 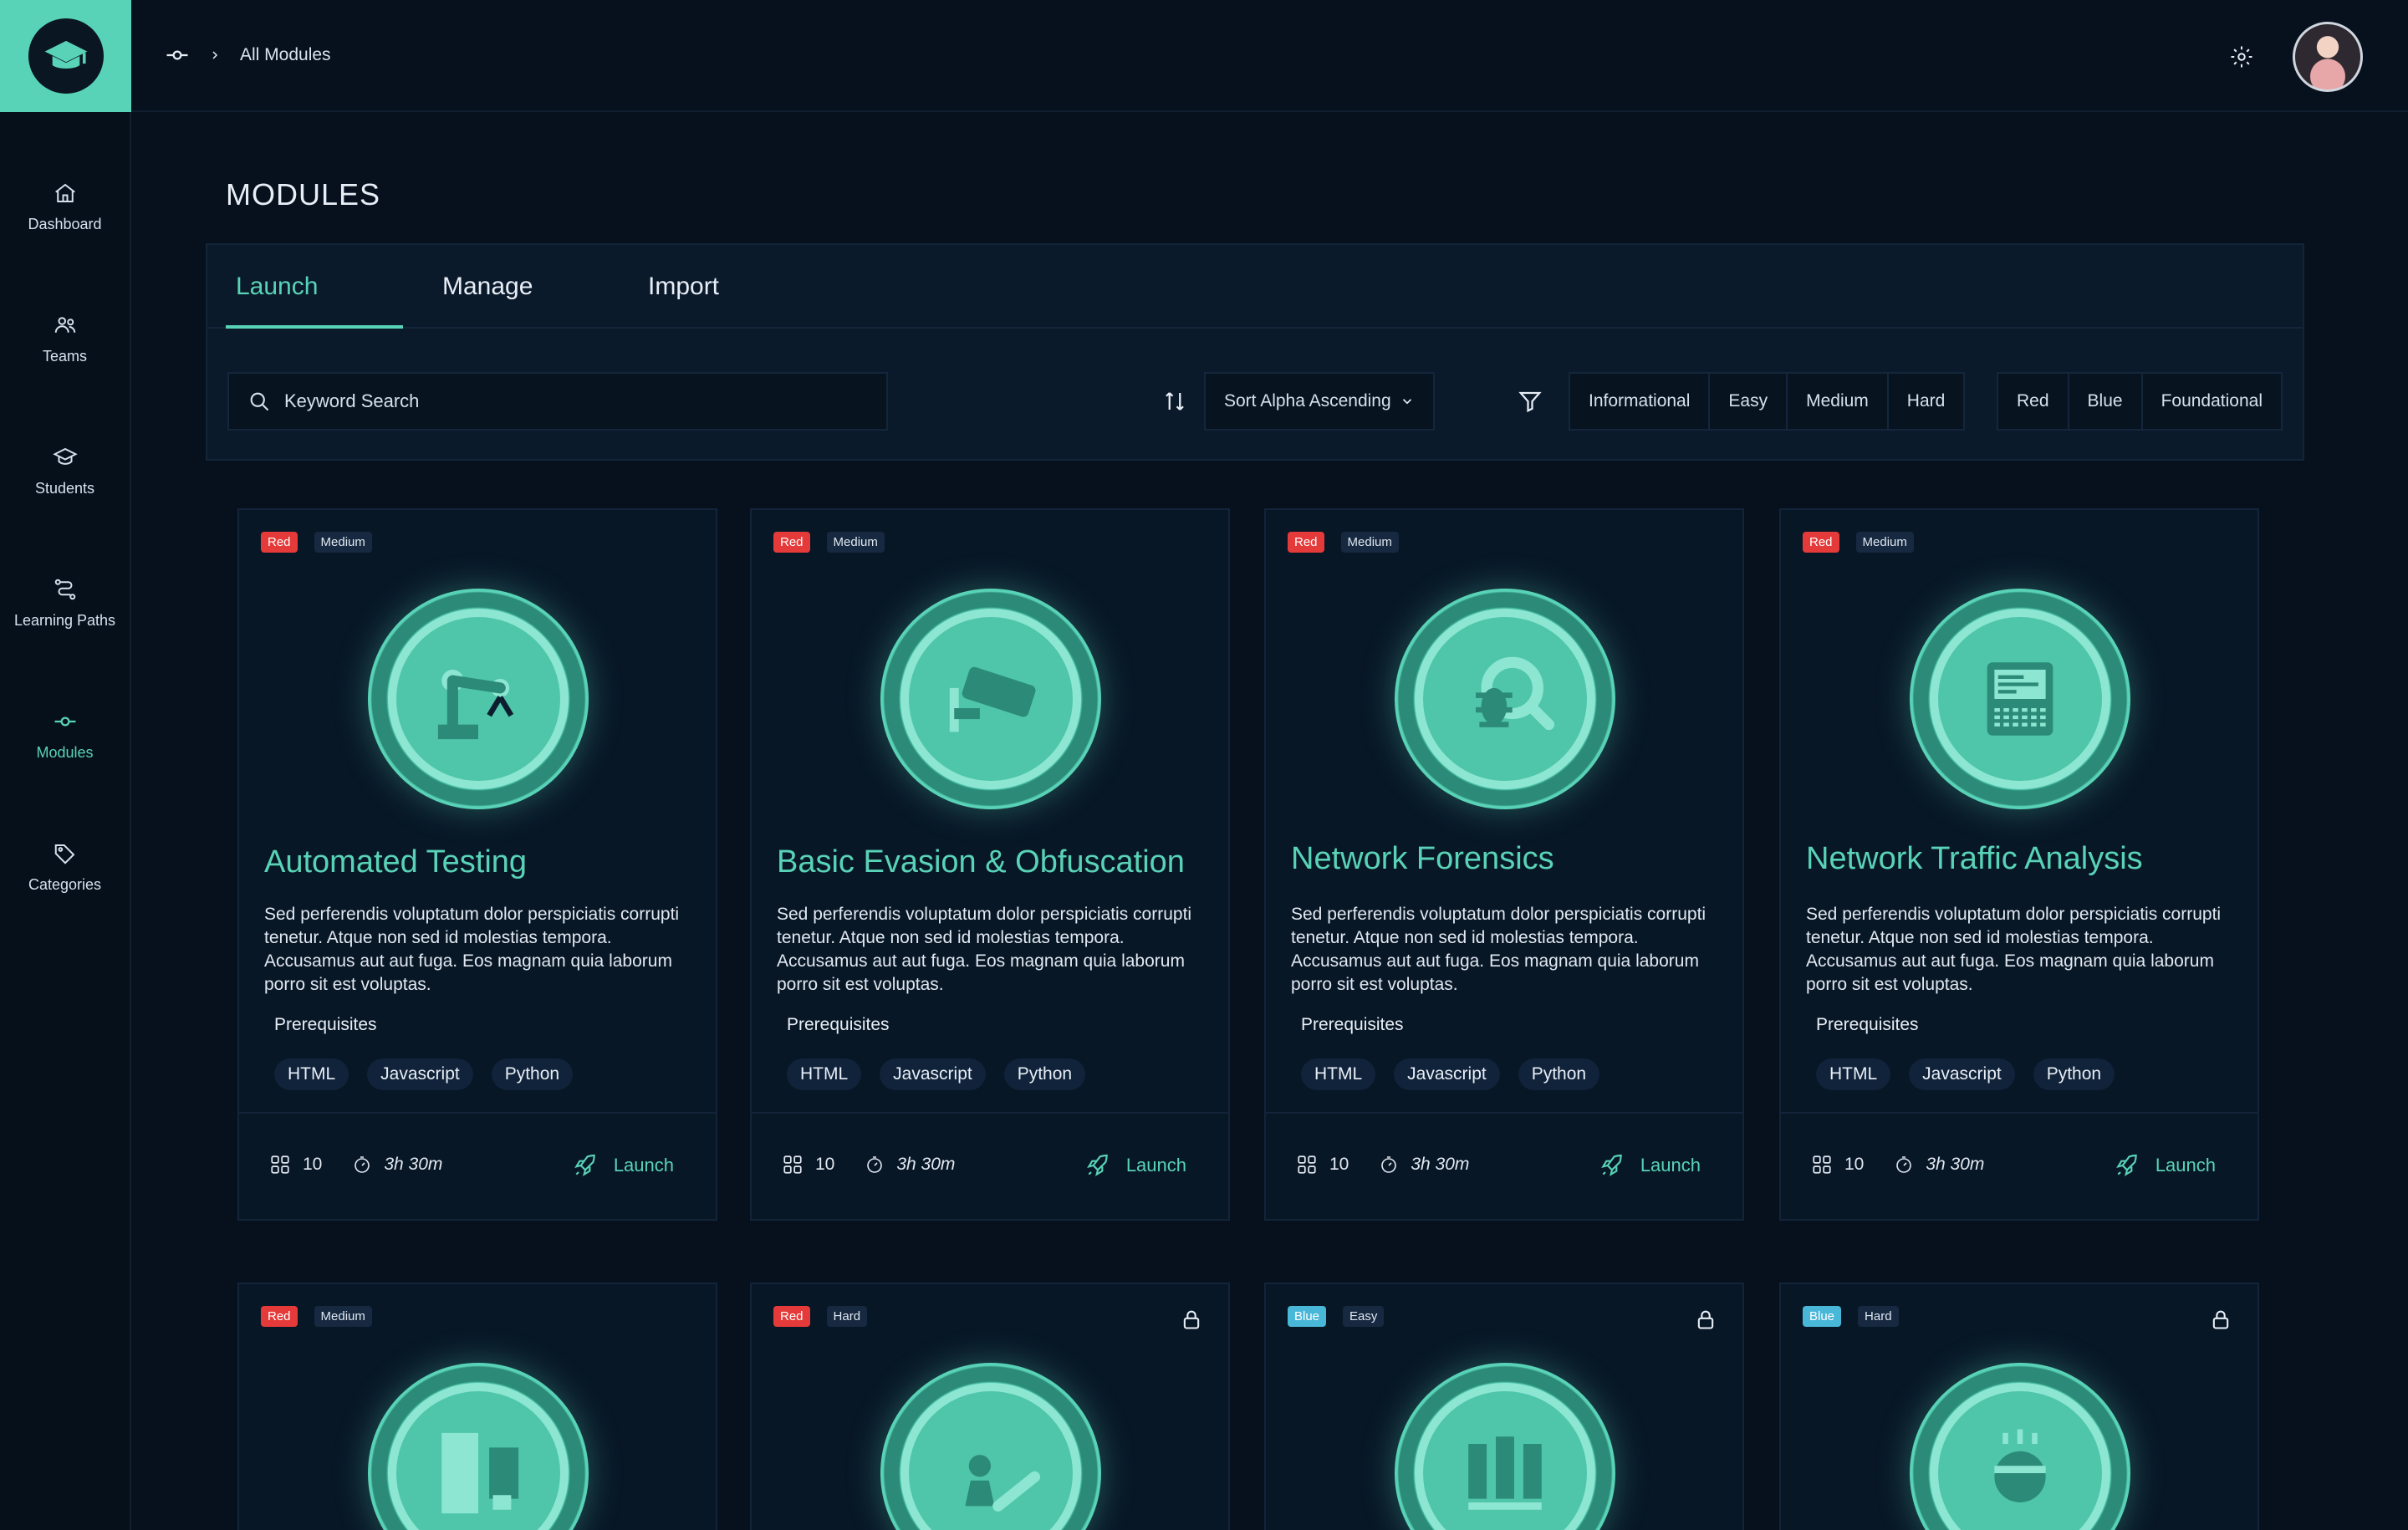 I want to click on sidebar-item-label: Dashboard, so click(x=65, y=223).